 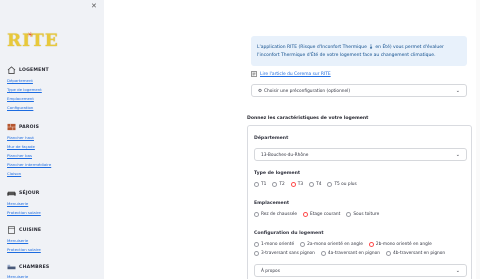 What do you see at coordinates (300, 184) in the screenshot?
I see `radio-label: T3` at bounding box center [300, 184].